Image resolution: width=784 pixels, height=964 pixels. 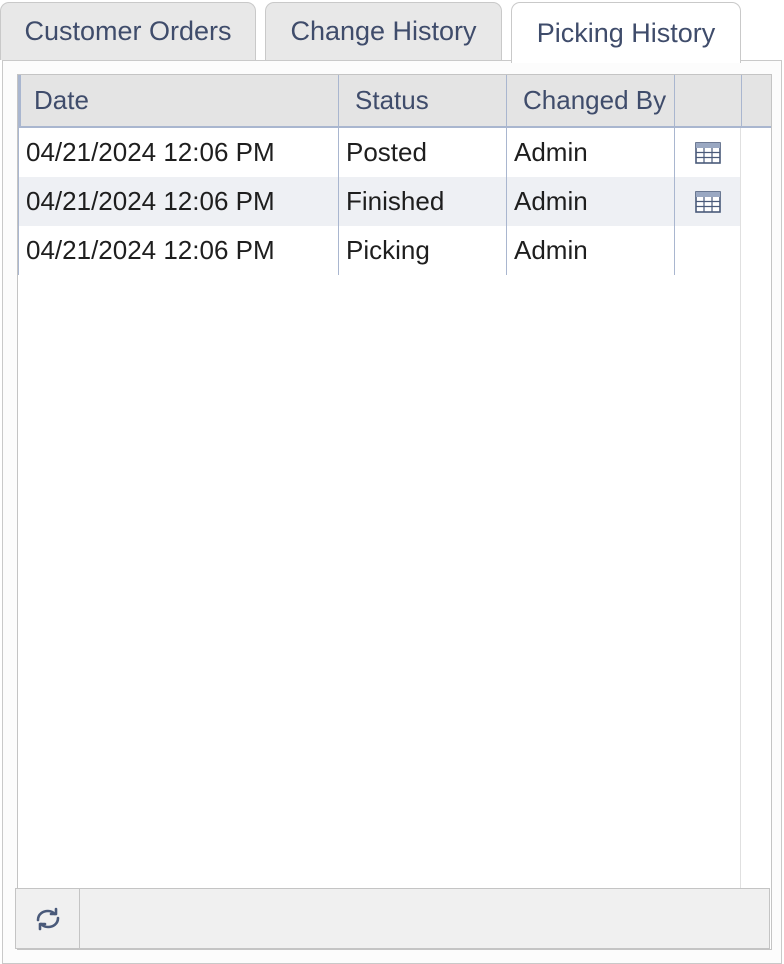 I want to click on table-row: 04/21/2024 12:06 PM Finished Admin, so click(x=379, y=201).